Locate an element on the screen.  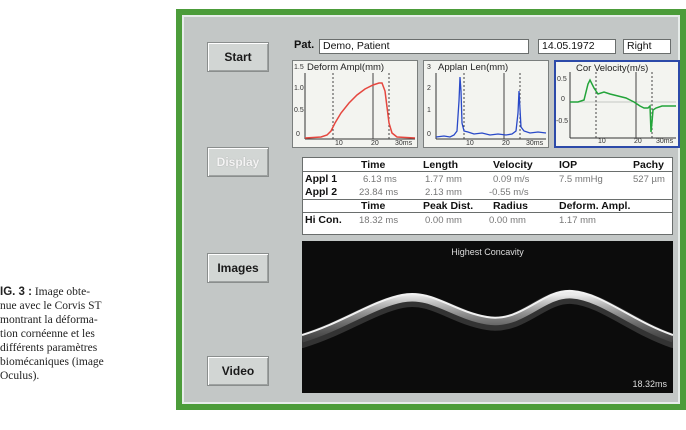
caption-line-7: Oculus). is located at coordinates (20, 376).